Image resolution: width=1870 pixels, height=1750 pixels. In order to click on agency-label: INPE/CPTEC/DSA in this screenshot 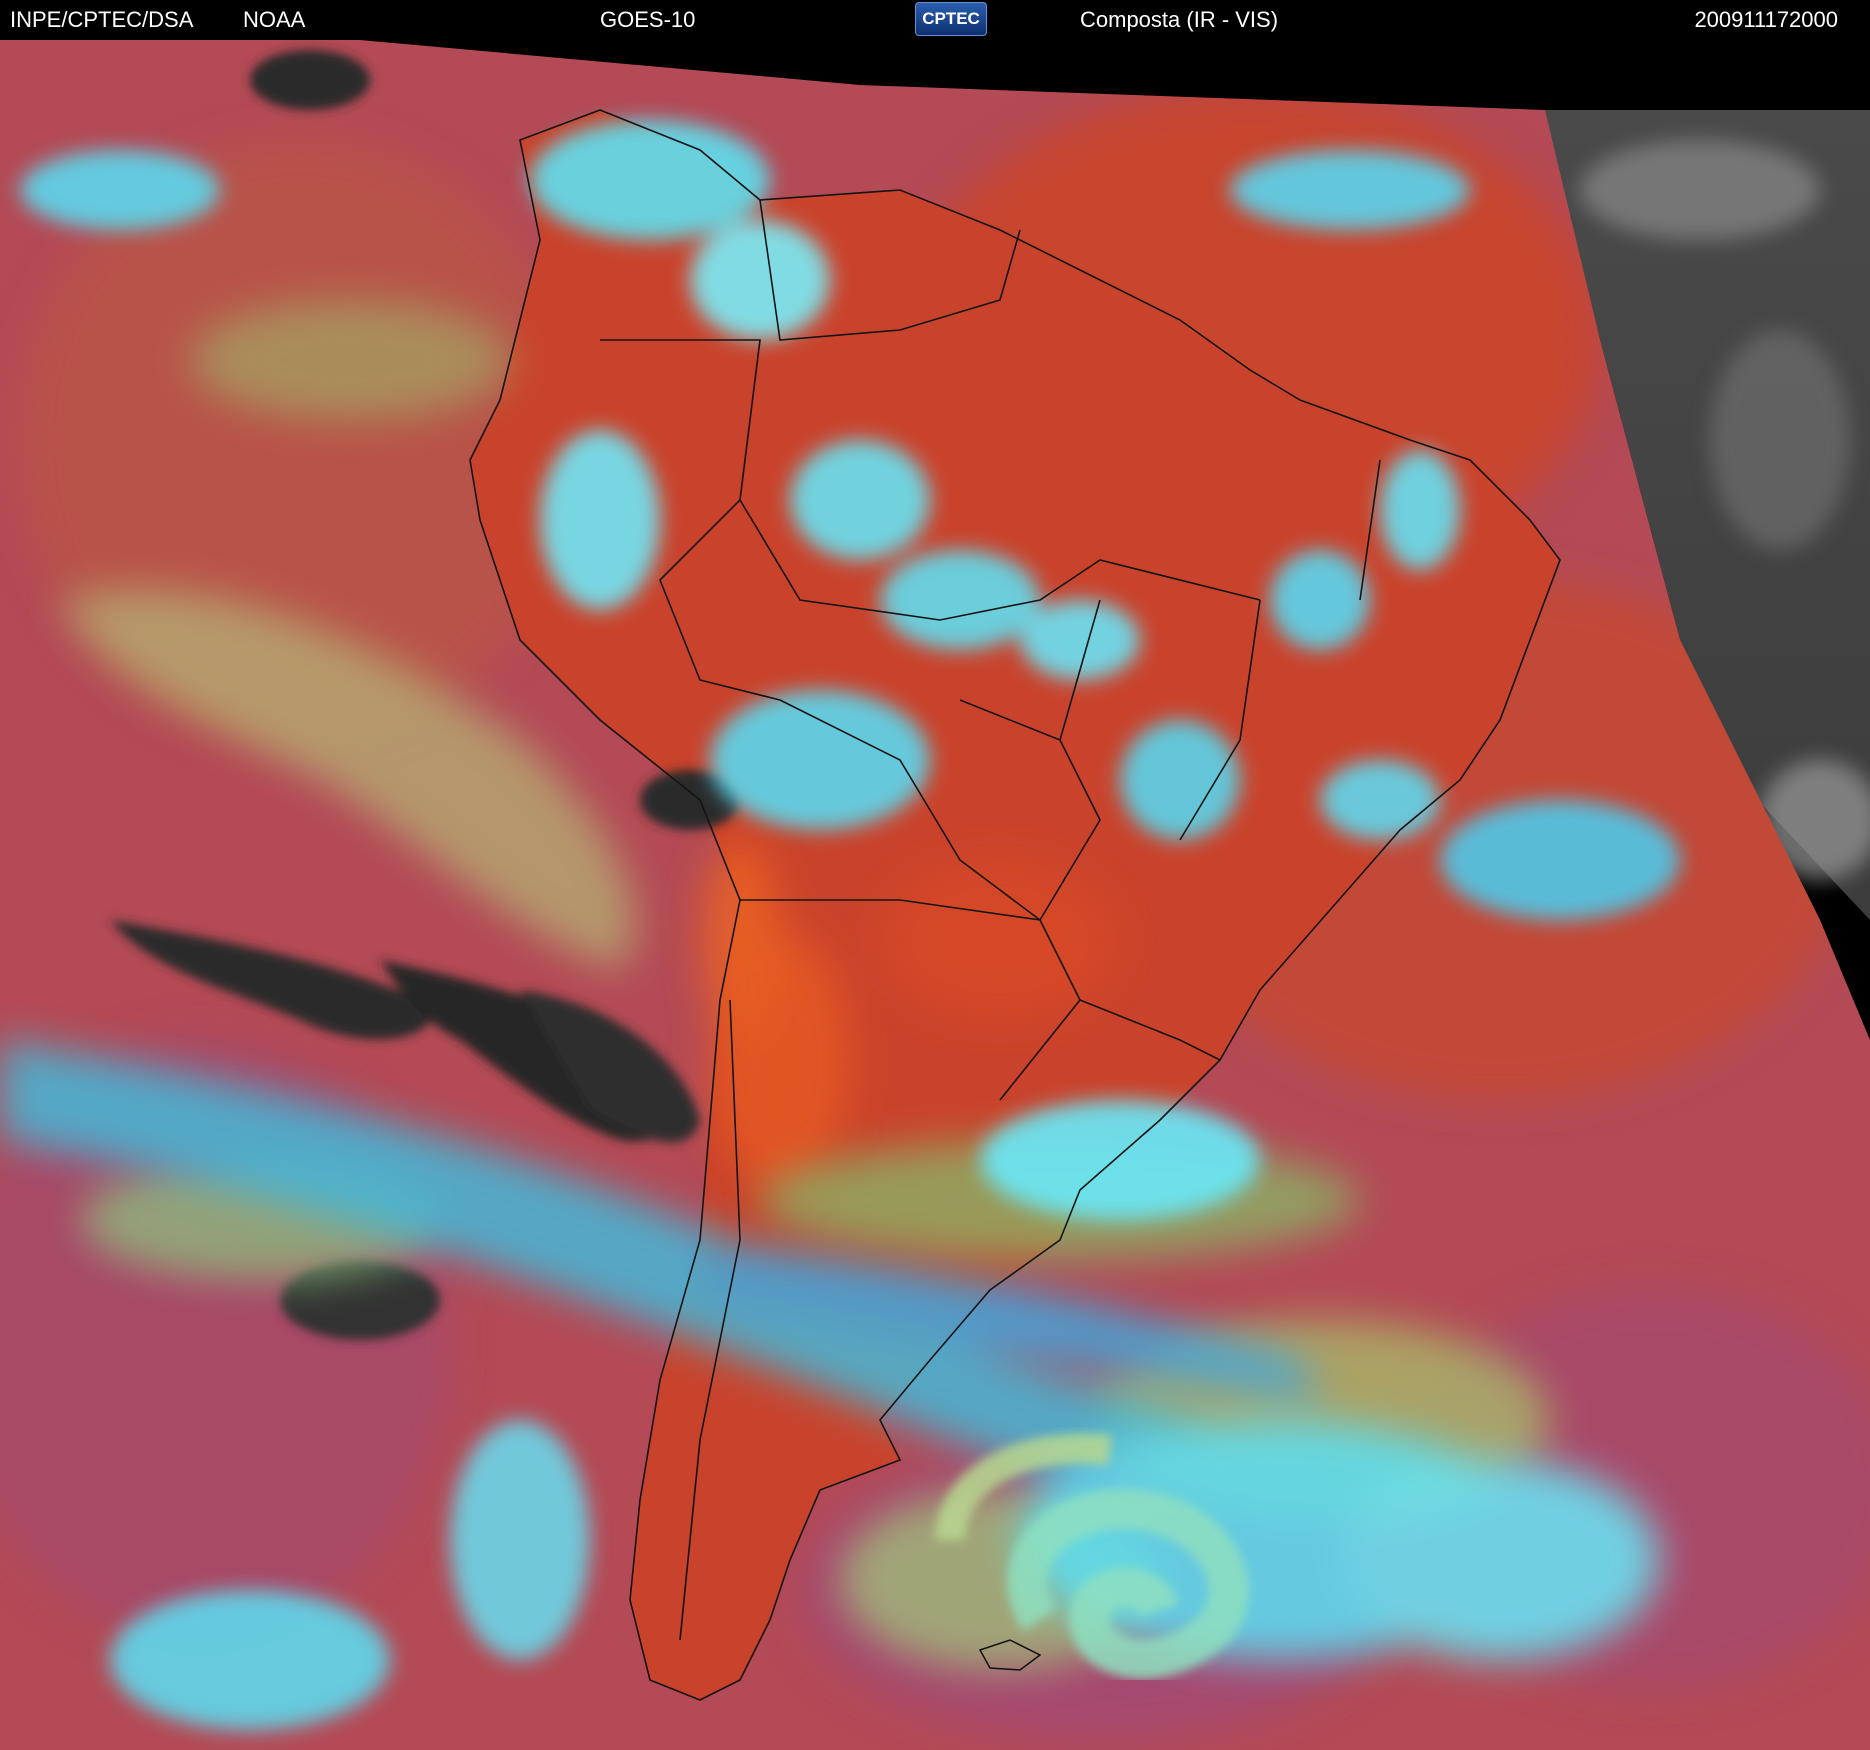, I will do `click(102, 19)`.